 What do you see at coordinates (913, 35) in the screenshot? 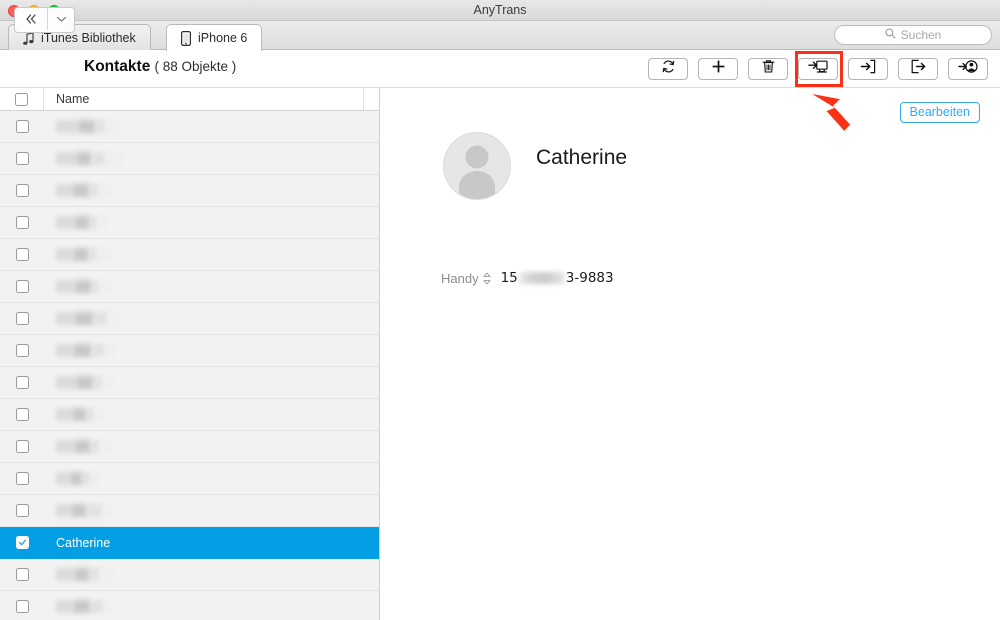
I see `search-input: Suchen` at bounding box center [913, 35].